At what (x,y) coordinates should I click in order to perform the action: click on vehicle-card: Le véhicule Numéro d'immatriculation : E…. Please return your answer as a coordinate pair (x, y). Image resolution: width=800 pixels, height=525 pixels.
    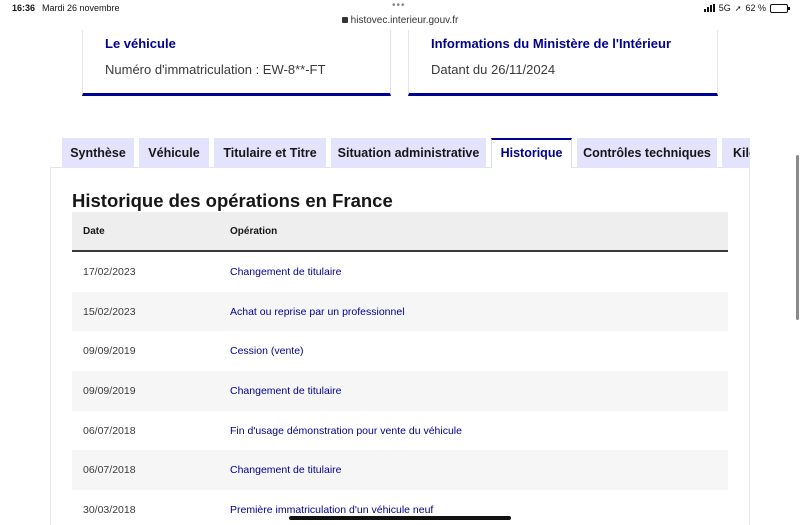
    Looking at the image, I should click on (236, 63).